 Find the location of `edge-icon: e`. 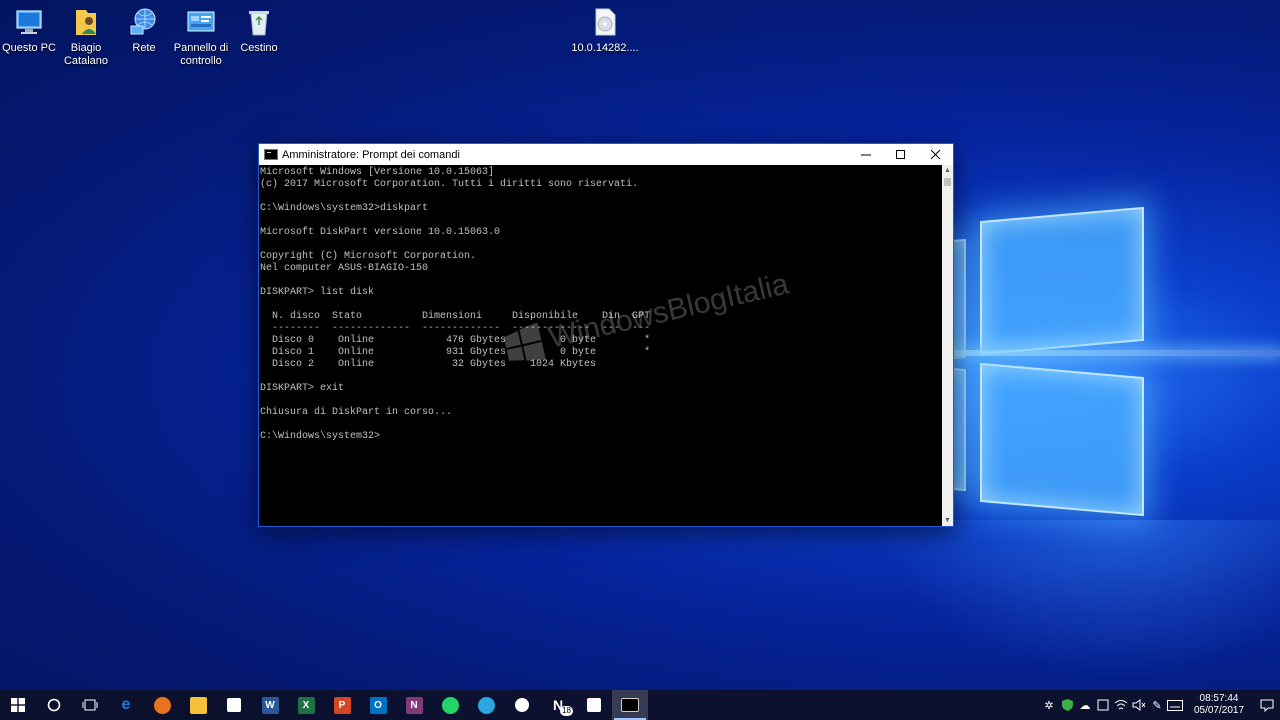

edge-icon: e is located at coordinates (126, 704).